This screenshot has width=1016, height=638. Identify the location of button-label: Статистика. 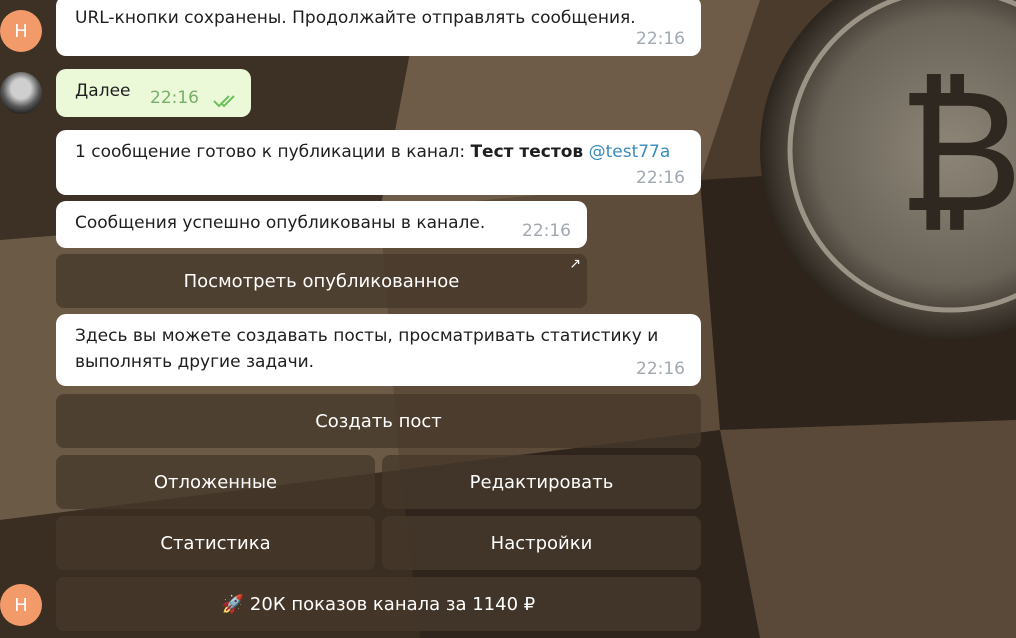
(215, 543).